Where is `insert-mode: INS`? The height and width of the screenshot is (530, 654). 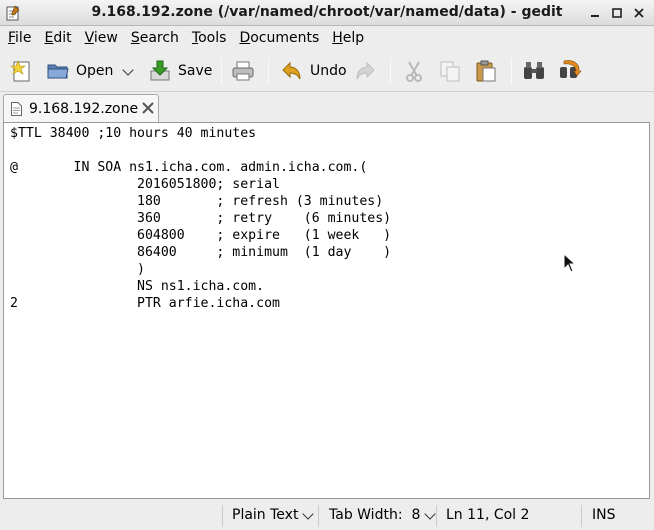
insert-mode: INS is located at coordinates (604, 515).